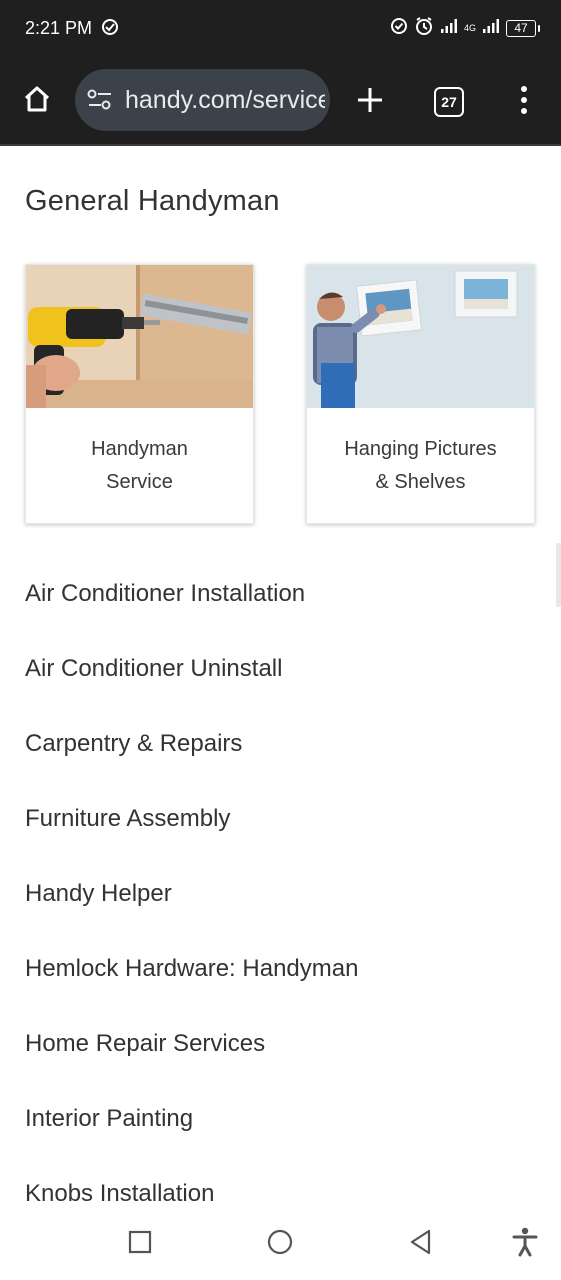 This screenshot has width=561, height=1280. Describe the element at coordinates (139, 482) in the screenshot. I see `card-label-line: Service` at that location.